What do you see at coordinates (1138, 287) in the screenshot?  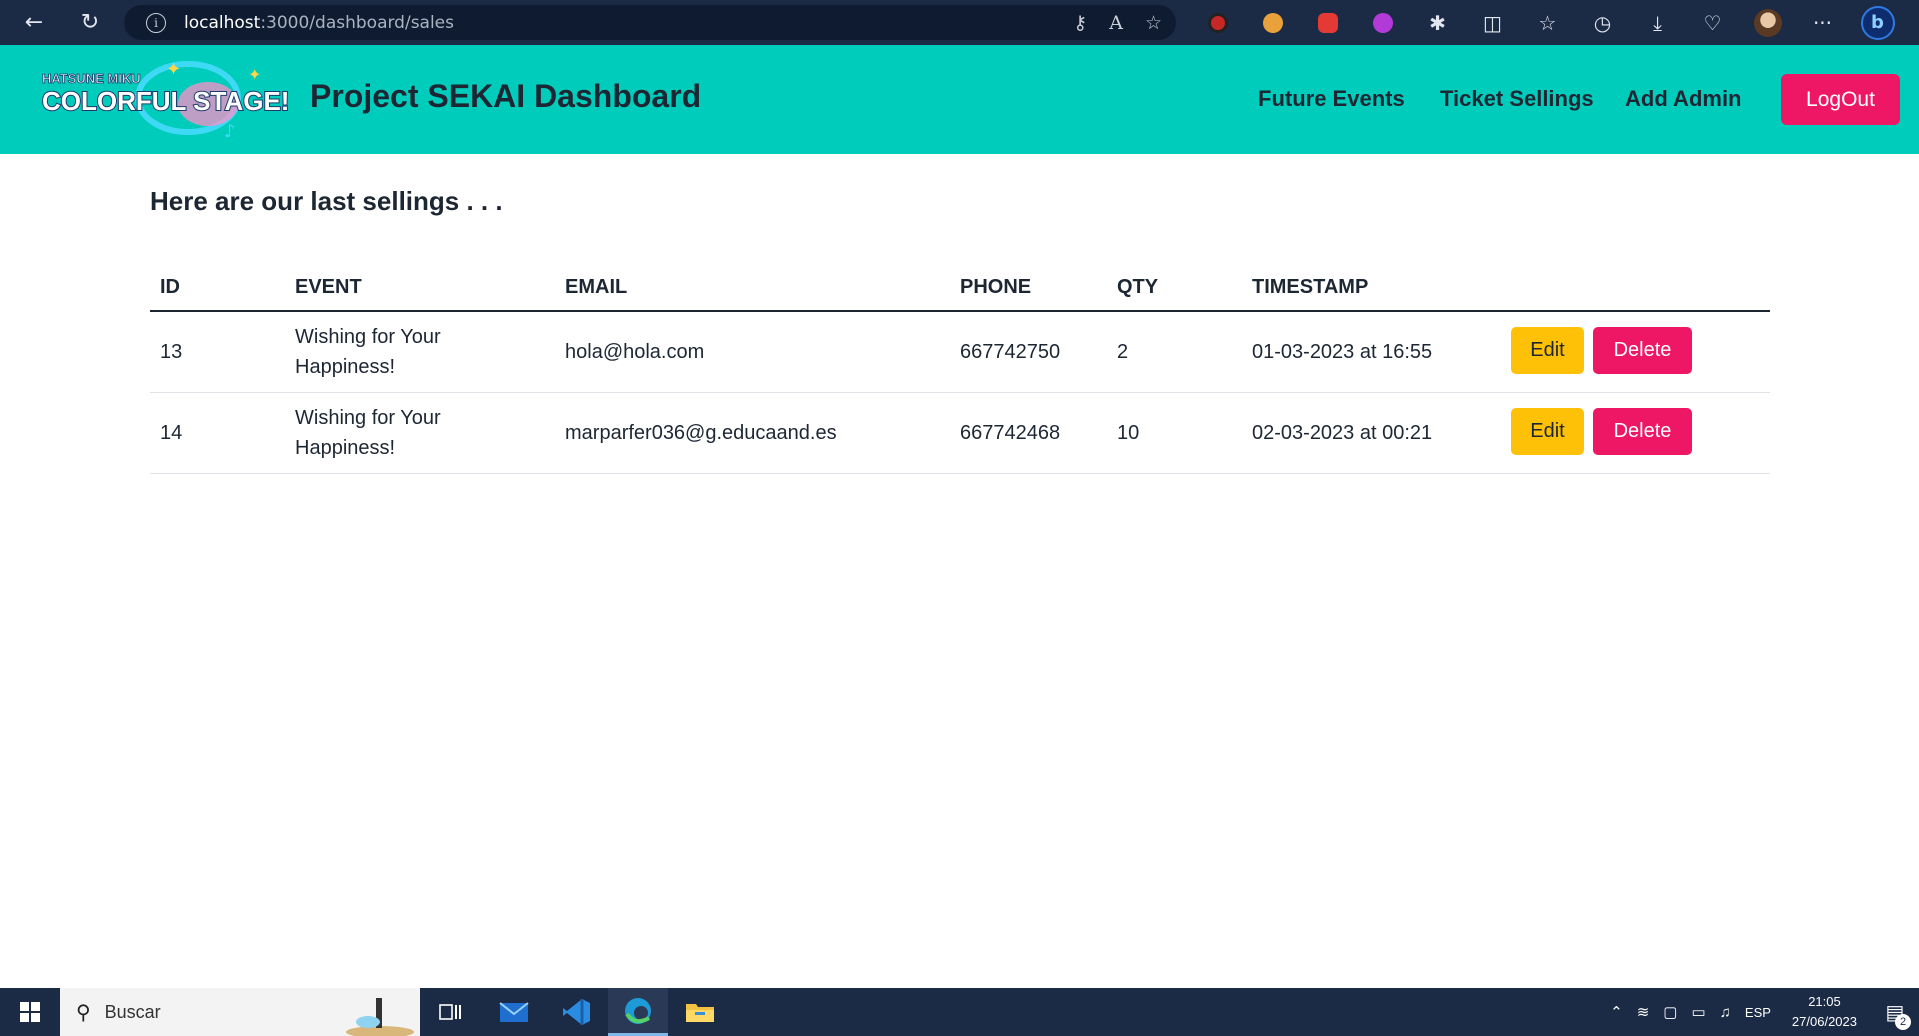 I see `col-qty: QTY` at bounding box center [1138, 287].